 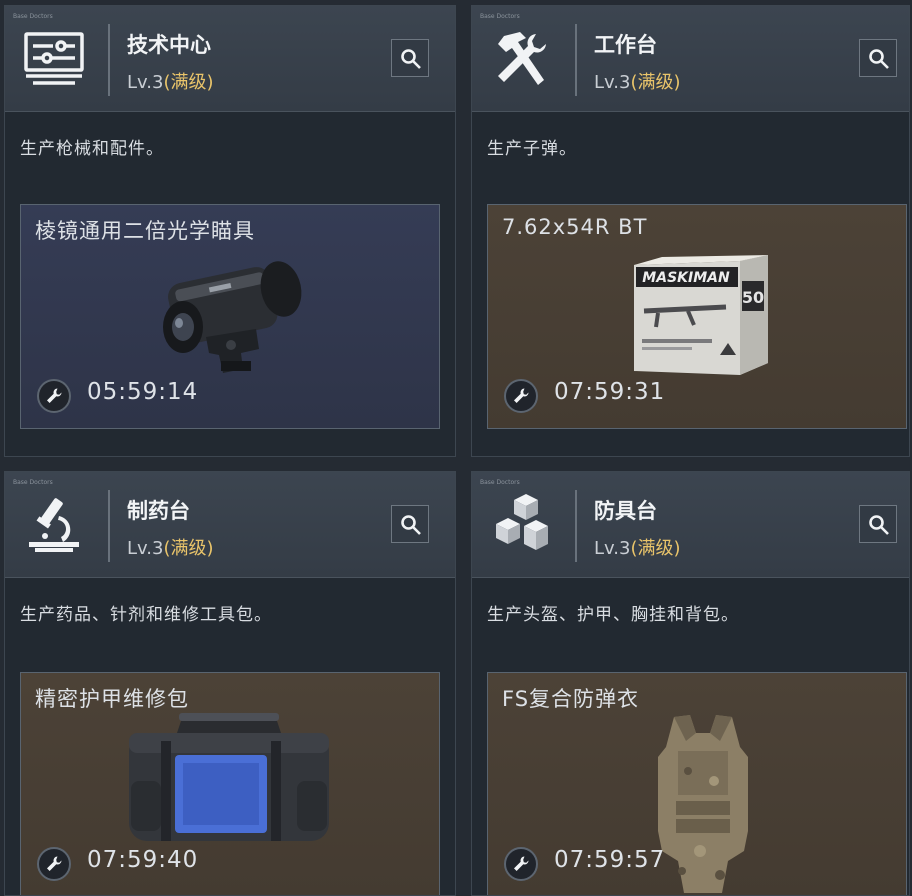 What do you see at coordinates (610, 860) in the screenshot?
I see `craft-timer: 07:59:57` at bounding box center [610, 860].